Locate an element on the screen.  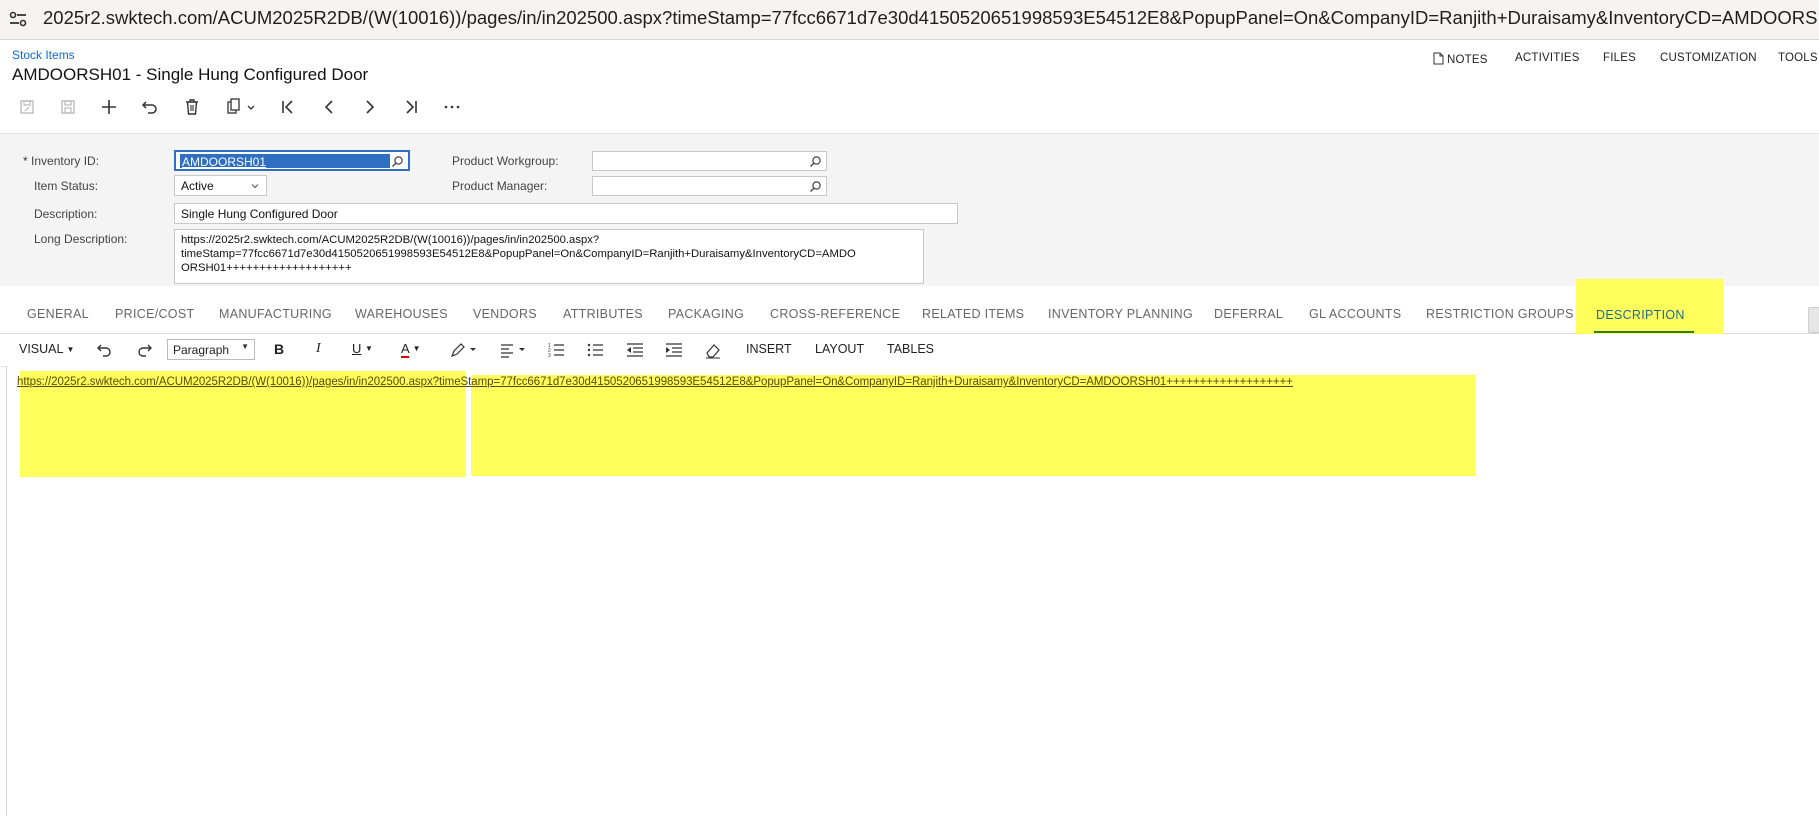
notes-button: NOTES is located at coordinates (1460, 60).